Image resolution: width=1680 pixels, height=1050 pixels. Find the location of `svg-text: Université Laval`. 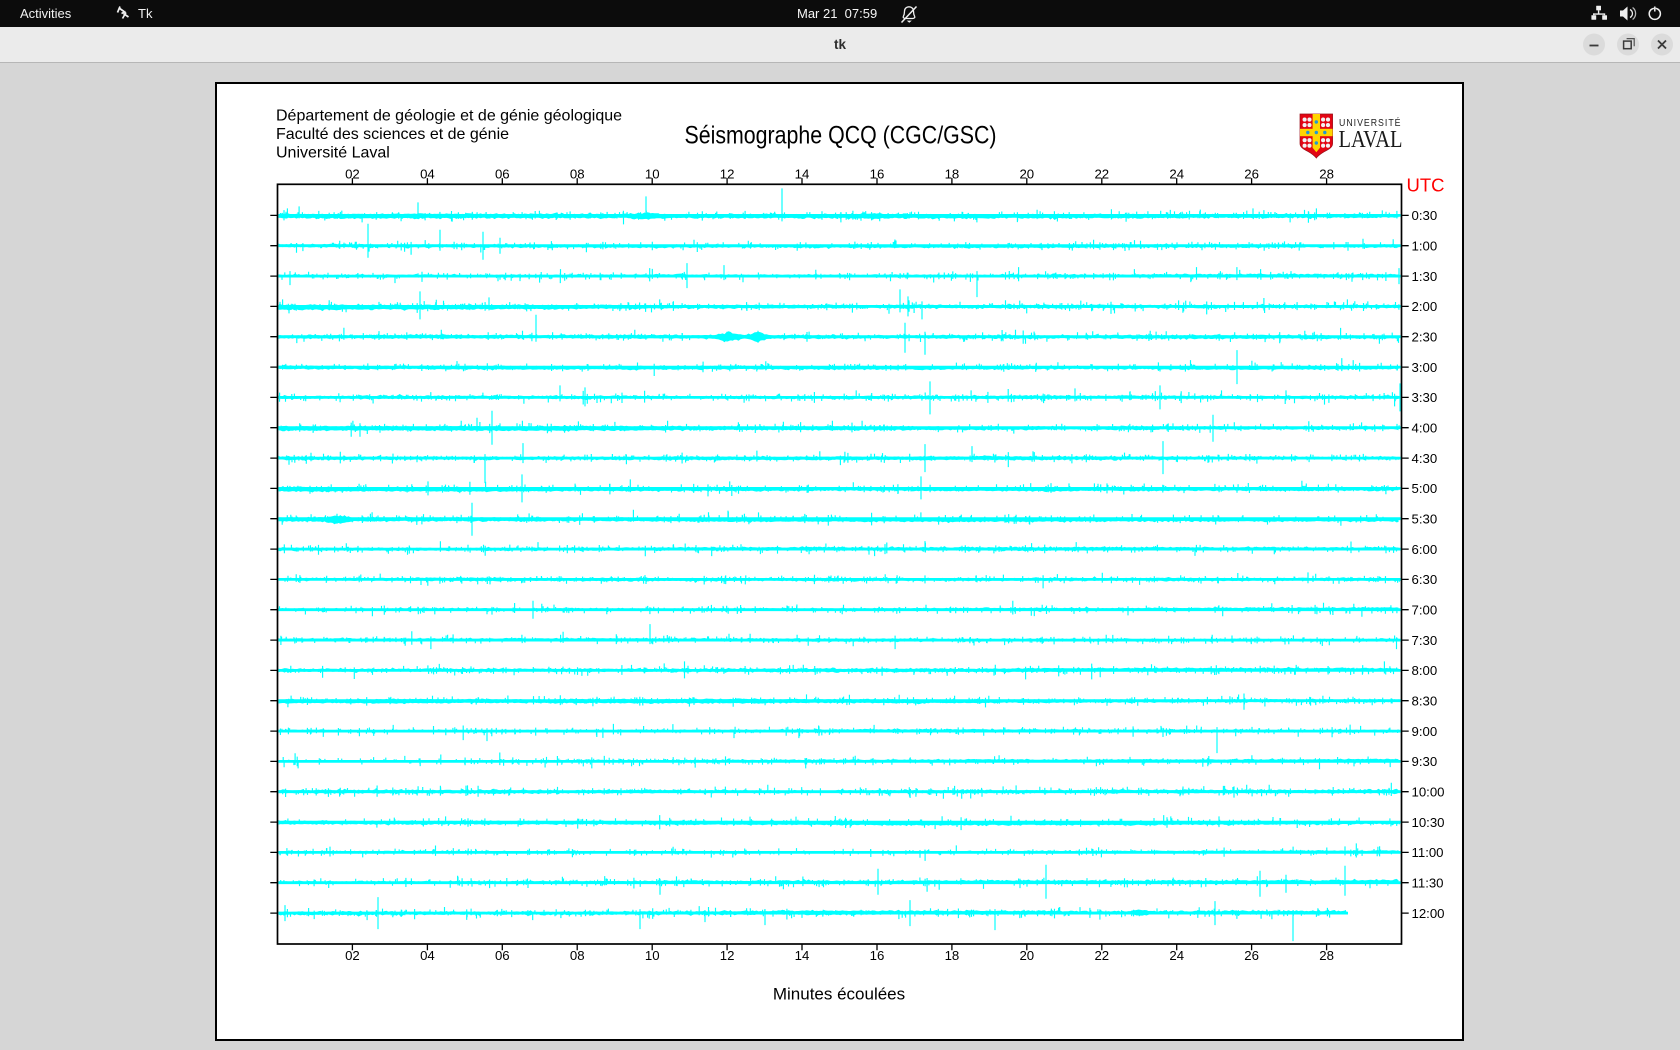

svg-text: Université Laval is located at coordinates (333, 153).